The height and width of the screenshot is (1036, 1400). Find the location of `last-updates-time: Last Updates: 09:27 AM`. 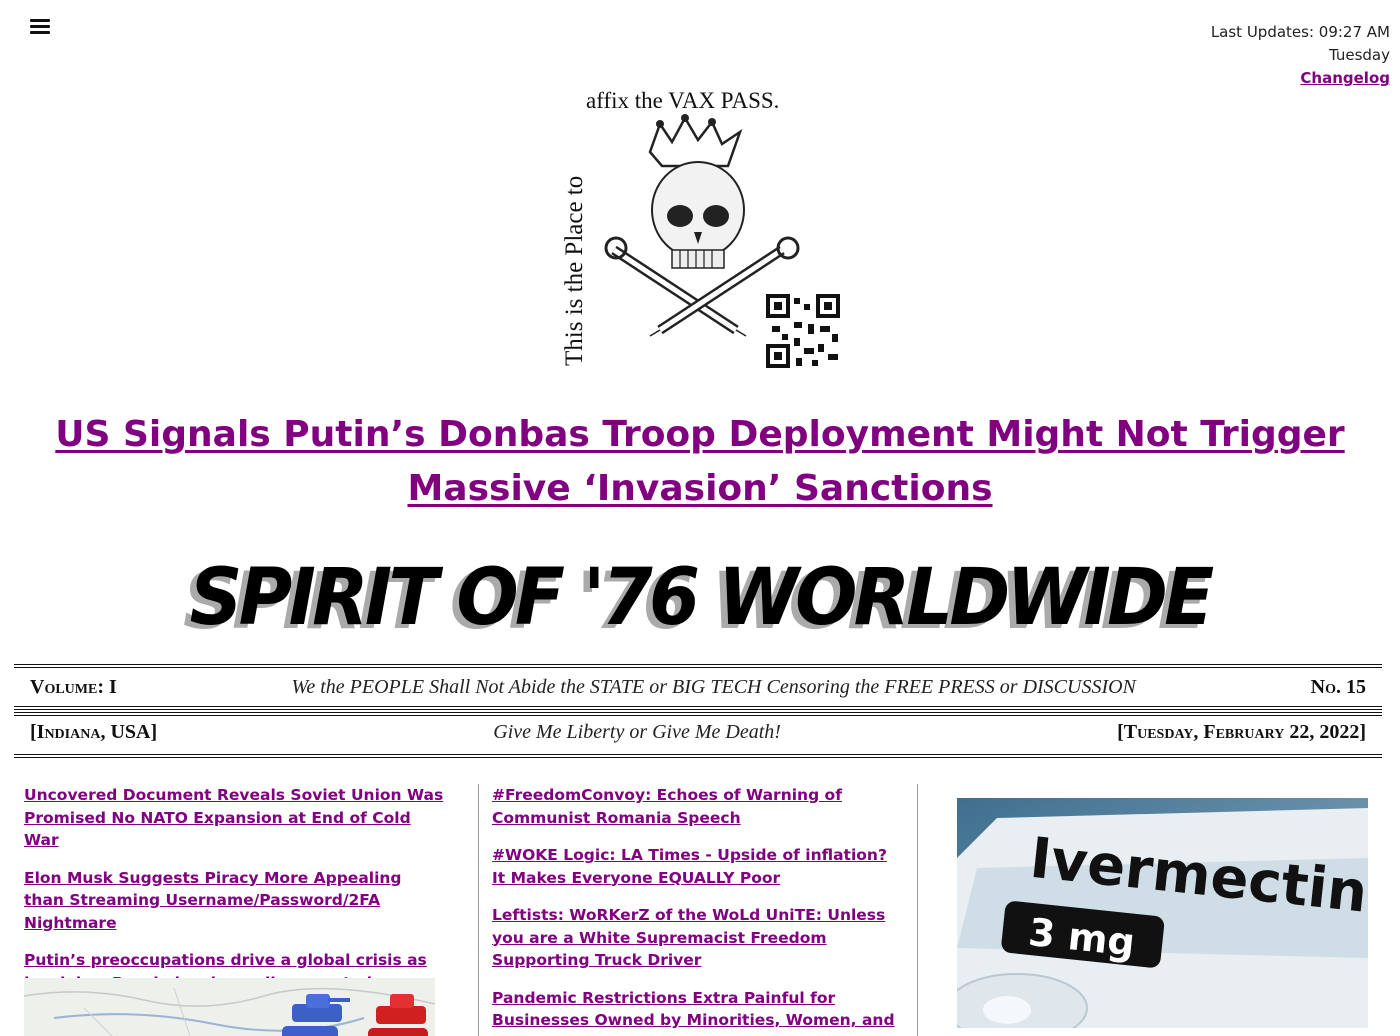

last-updates-time: Last Updates: 09:27 AM is located at coordinates (1300, 32).